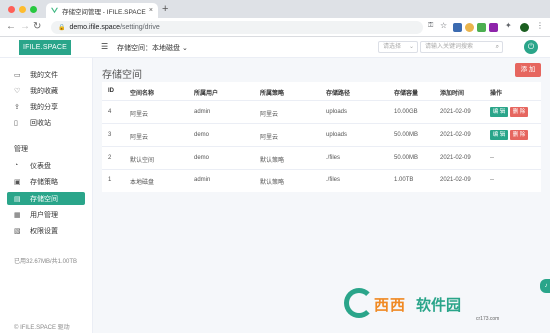 The image size is (550, 333). I want to click on divider, so click(321, 123).